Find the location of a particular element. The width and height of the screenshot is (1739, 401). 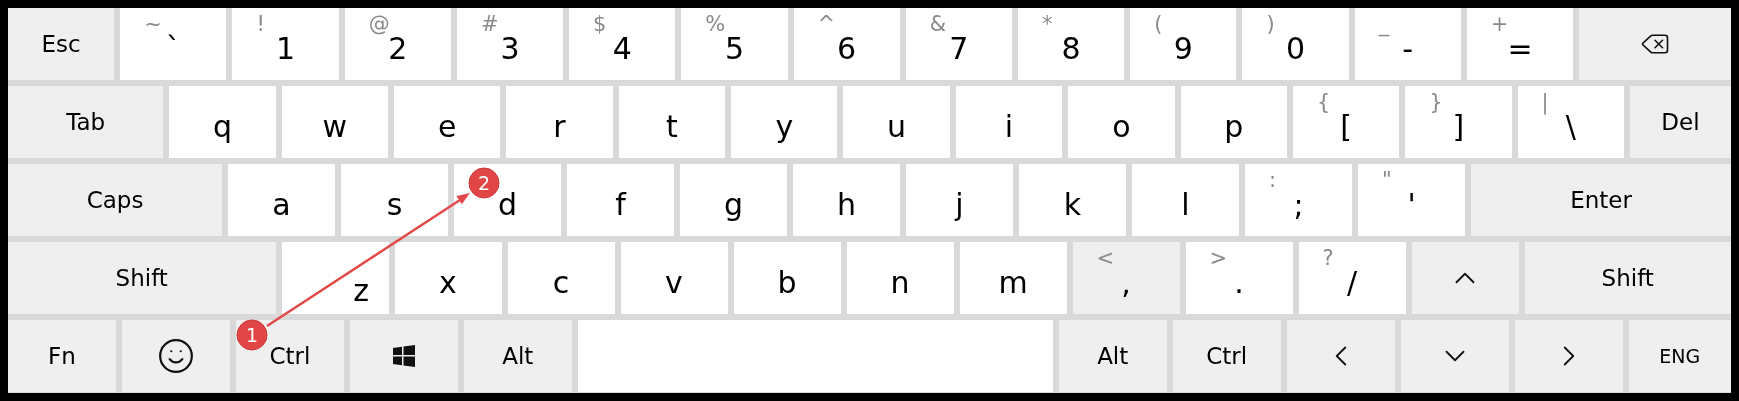

key: > . is located at coordinates (1239, 278).